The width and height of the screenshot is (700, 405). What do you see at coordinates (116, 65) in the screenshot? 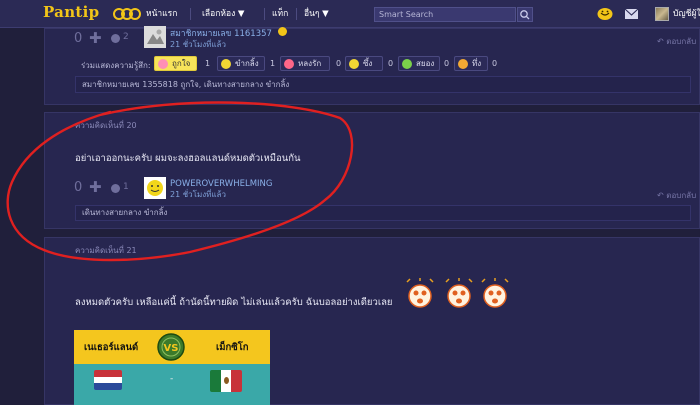
I see `reaction-prompt: ร่วมแสดงความรู้สึก:` at bounding box center [116, 65].